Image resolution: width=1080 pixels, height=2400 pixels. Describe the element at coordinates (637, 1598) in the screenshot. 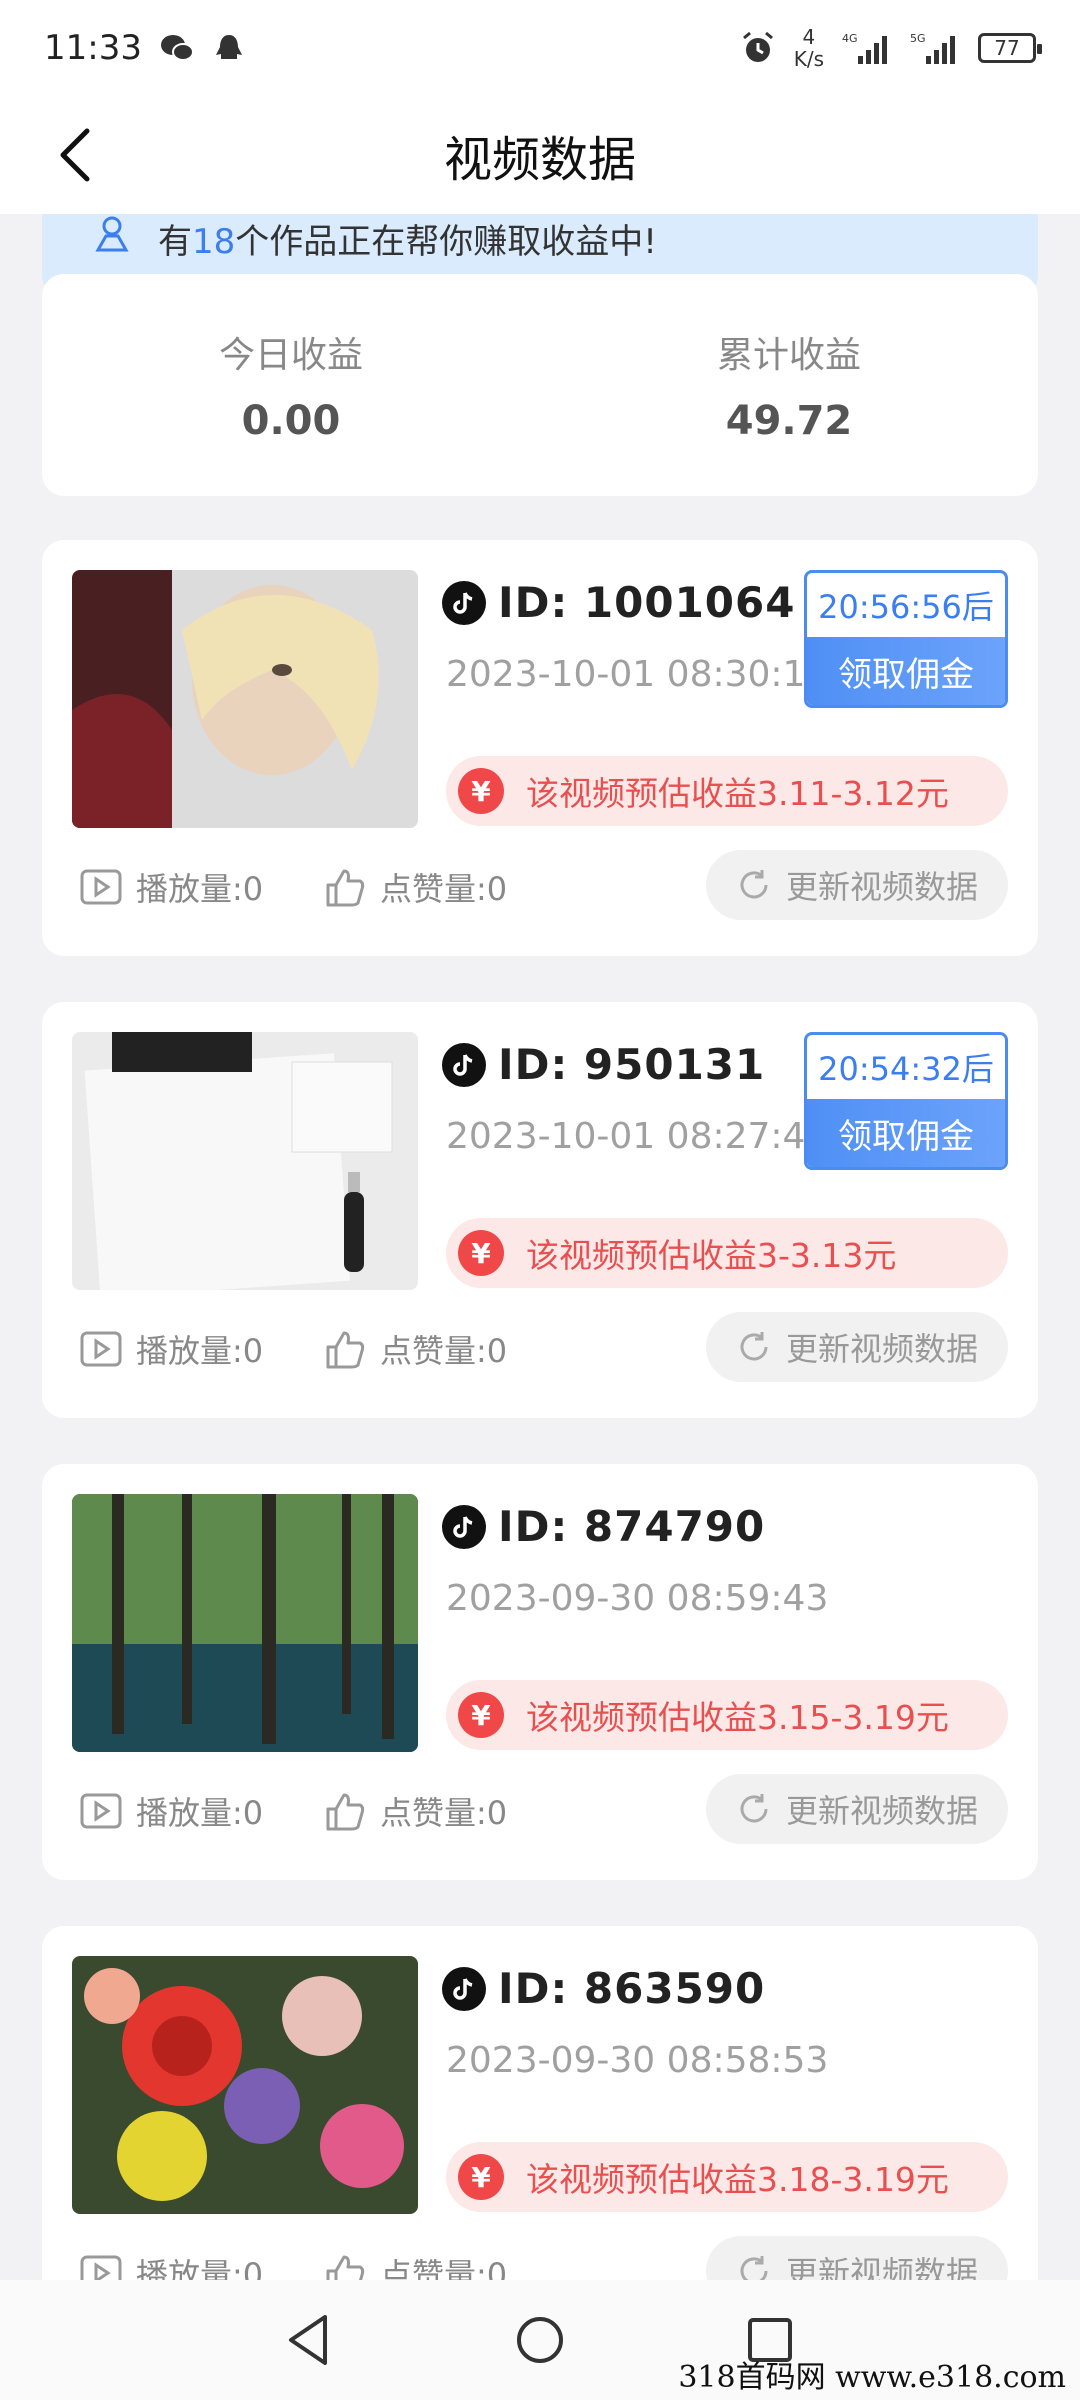

I see `video-date: 2023-09-30 08:59:43` at that location.